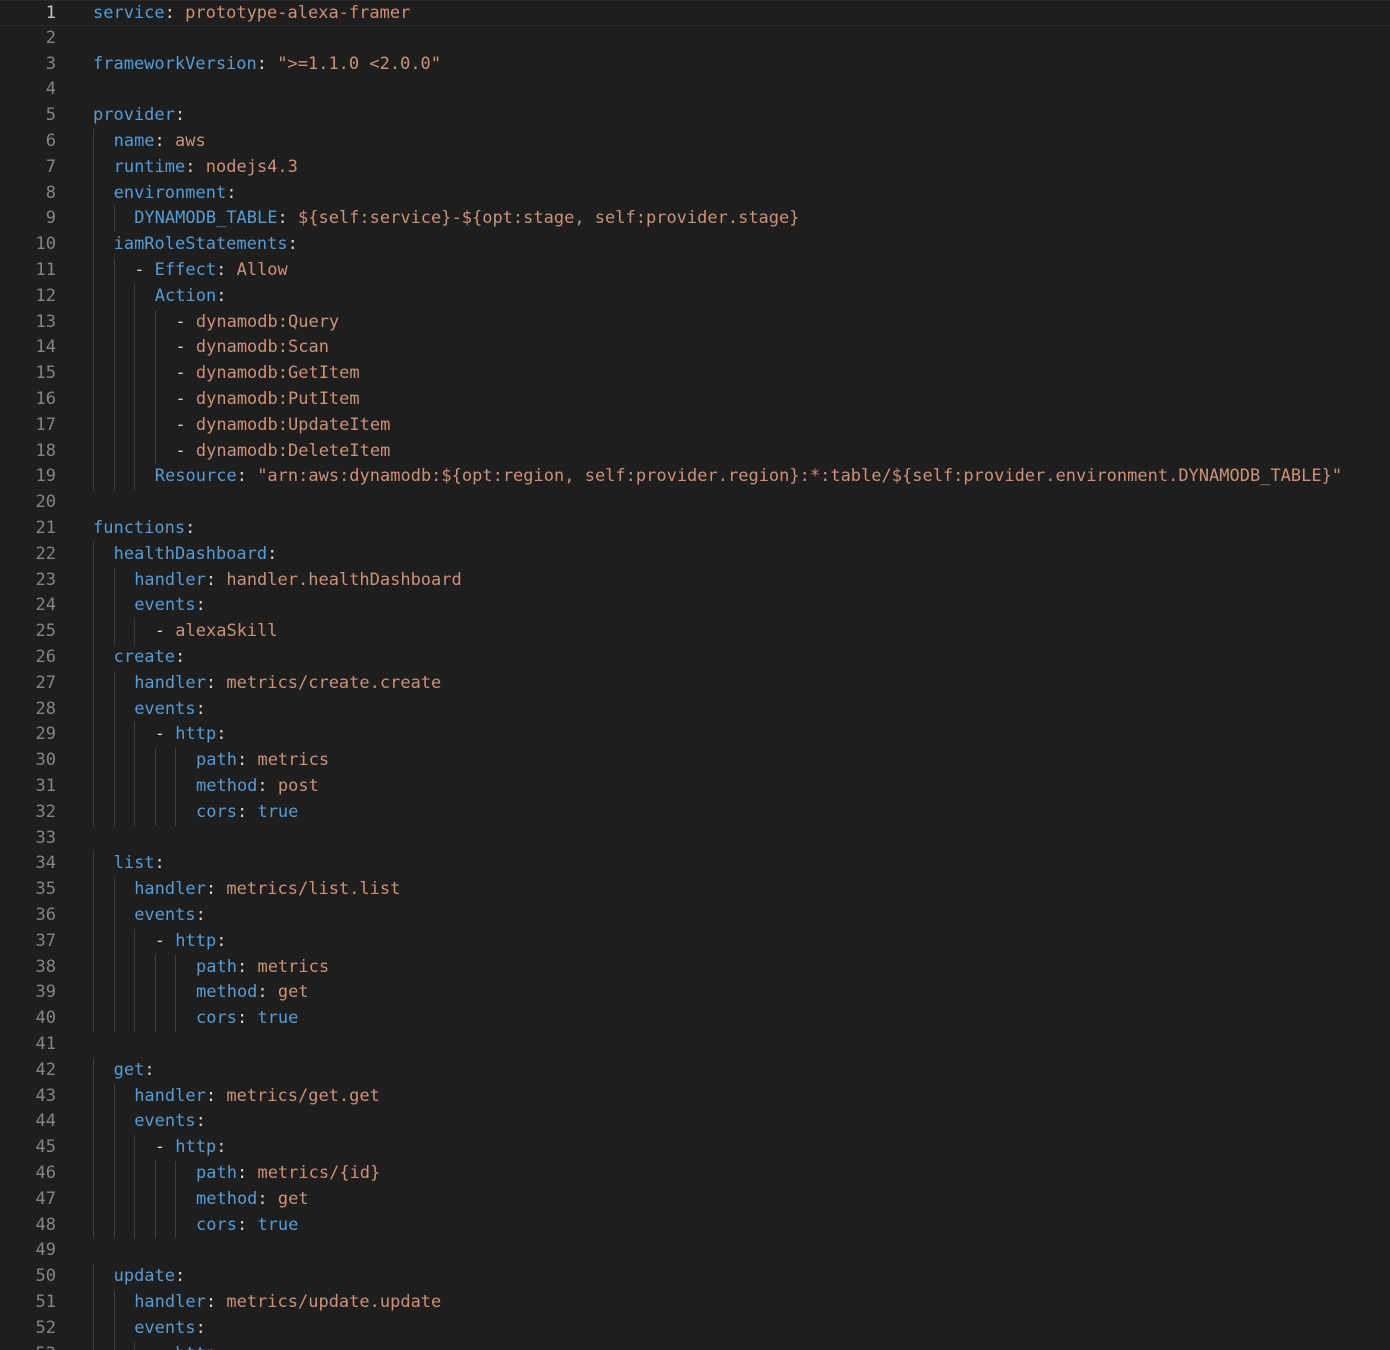  Describe the element at coordinates (695, 658) in the screenshot. I see `code-line: 26 create:` at that location.